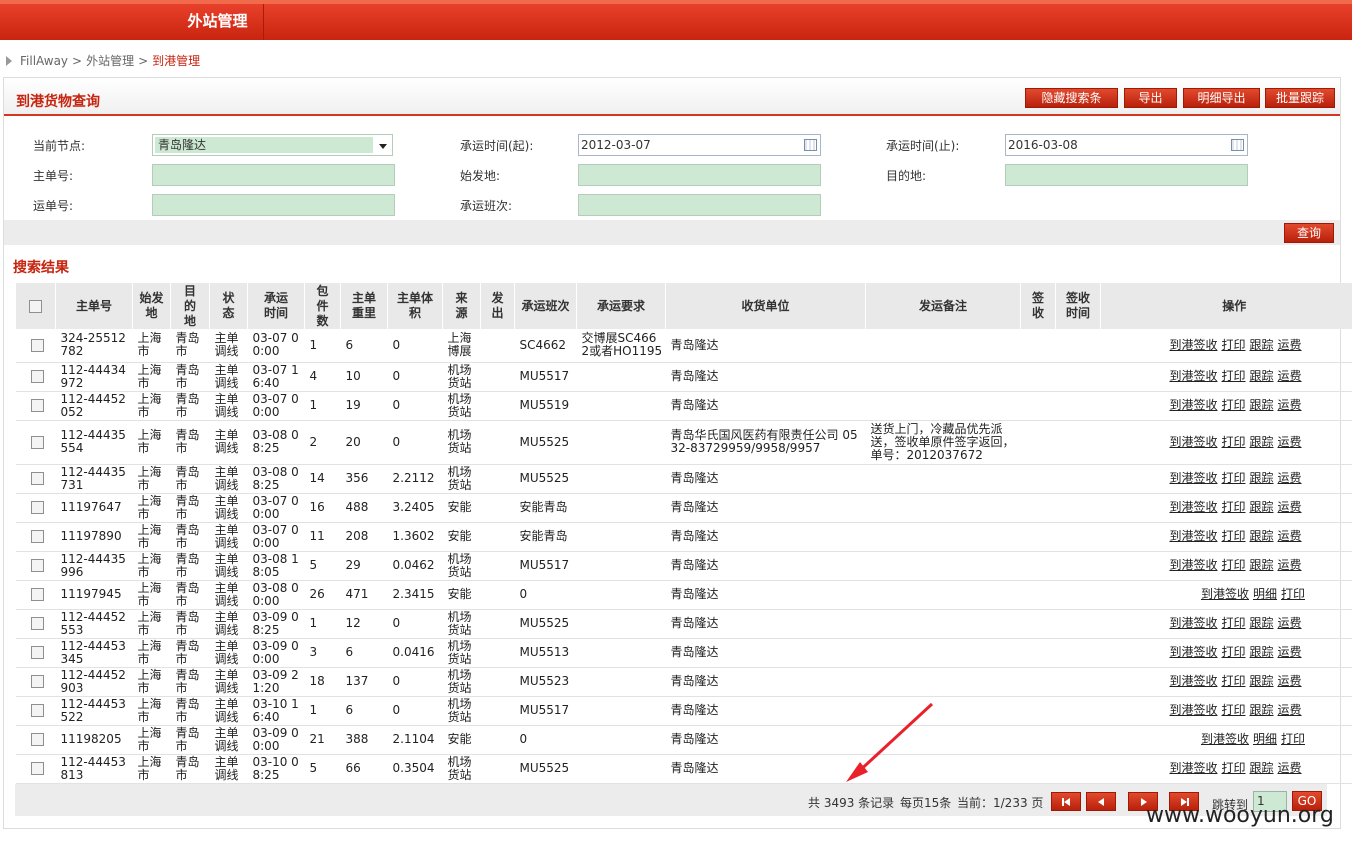  Describe the element at coordinates (1309, 233) in the screenshot. I see `query-button: 查询` at that location.